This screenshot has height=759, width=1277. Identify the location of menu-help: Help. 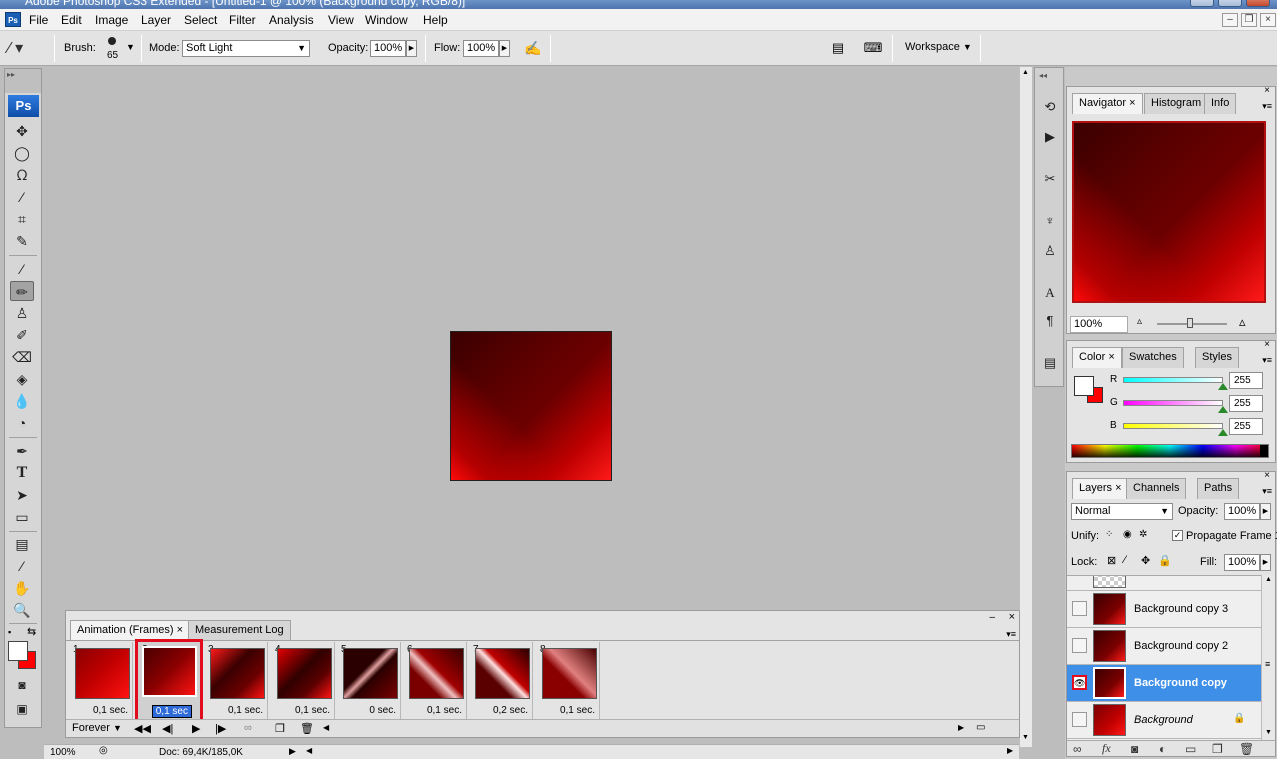
(435, 20).